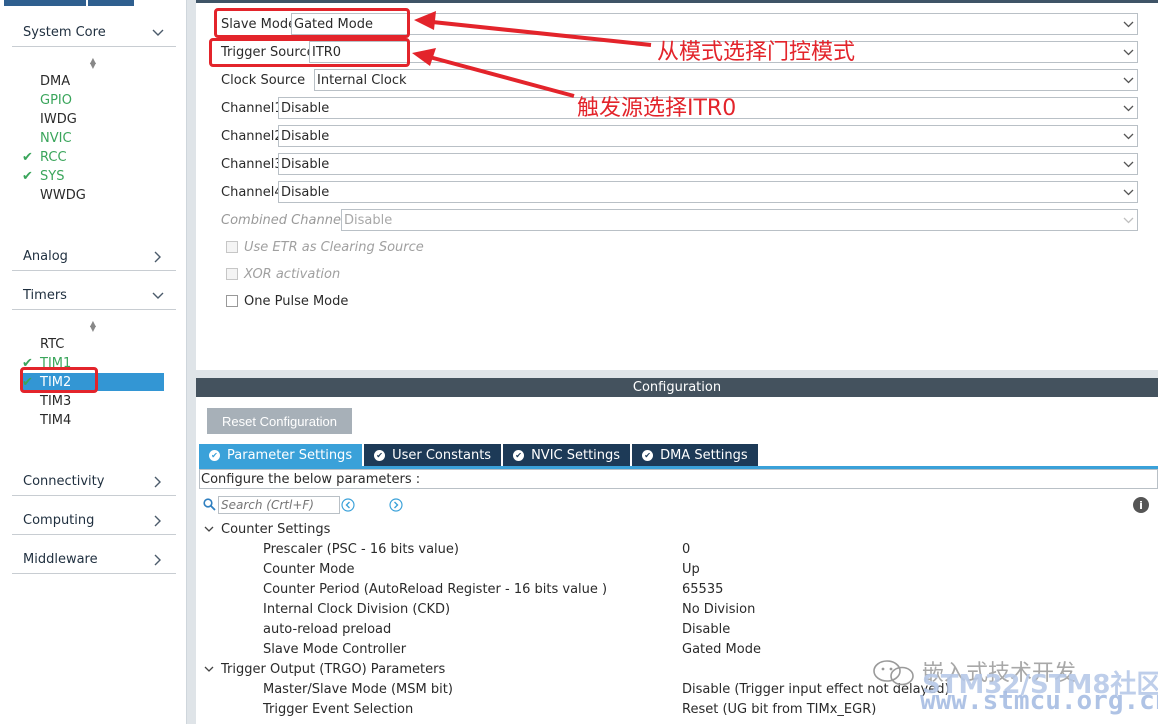 Image resolution: width=1158 pixels, height=724 pixels. I want to click on xor-activation-checkbox, so click(232, 274).